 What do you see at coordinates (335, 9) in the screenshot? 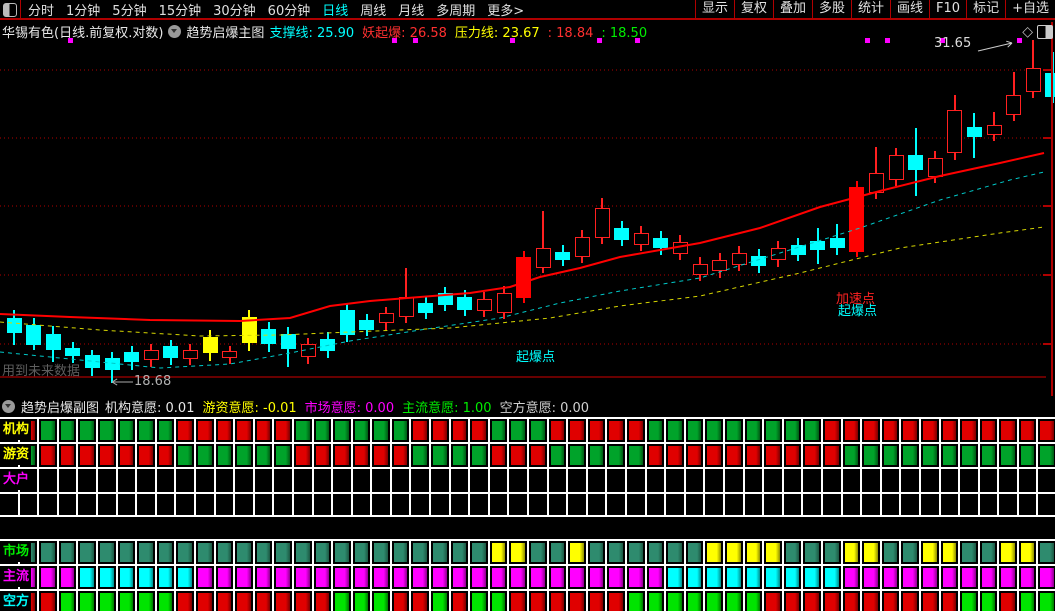
I see `period-item-日线: 日线` at bounding box center [335, 9].